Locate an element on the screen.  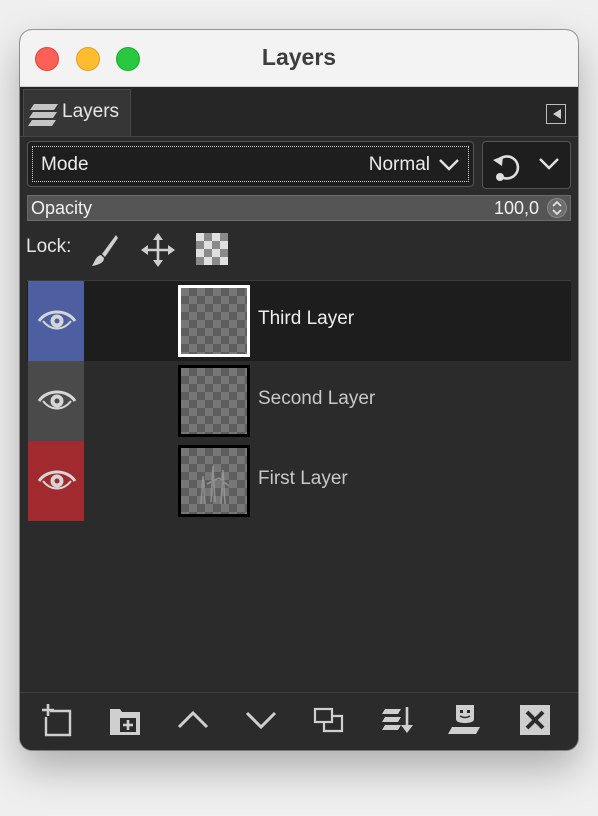
lower-layer-button is located at coordinates (261, 720).